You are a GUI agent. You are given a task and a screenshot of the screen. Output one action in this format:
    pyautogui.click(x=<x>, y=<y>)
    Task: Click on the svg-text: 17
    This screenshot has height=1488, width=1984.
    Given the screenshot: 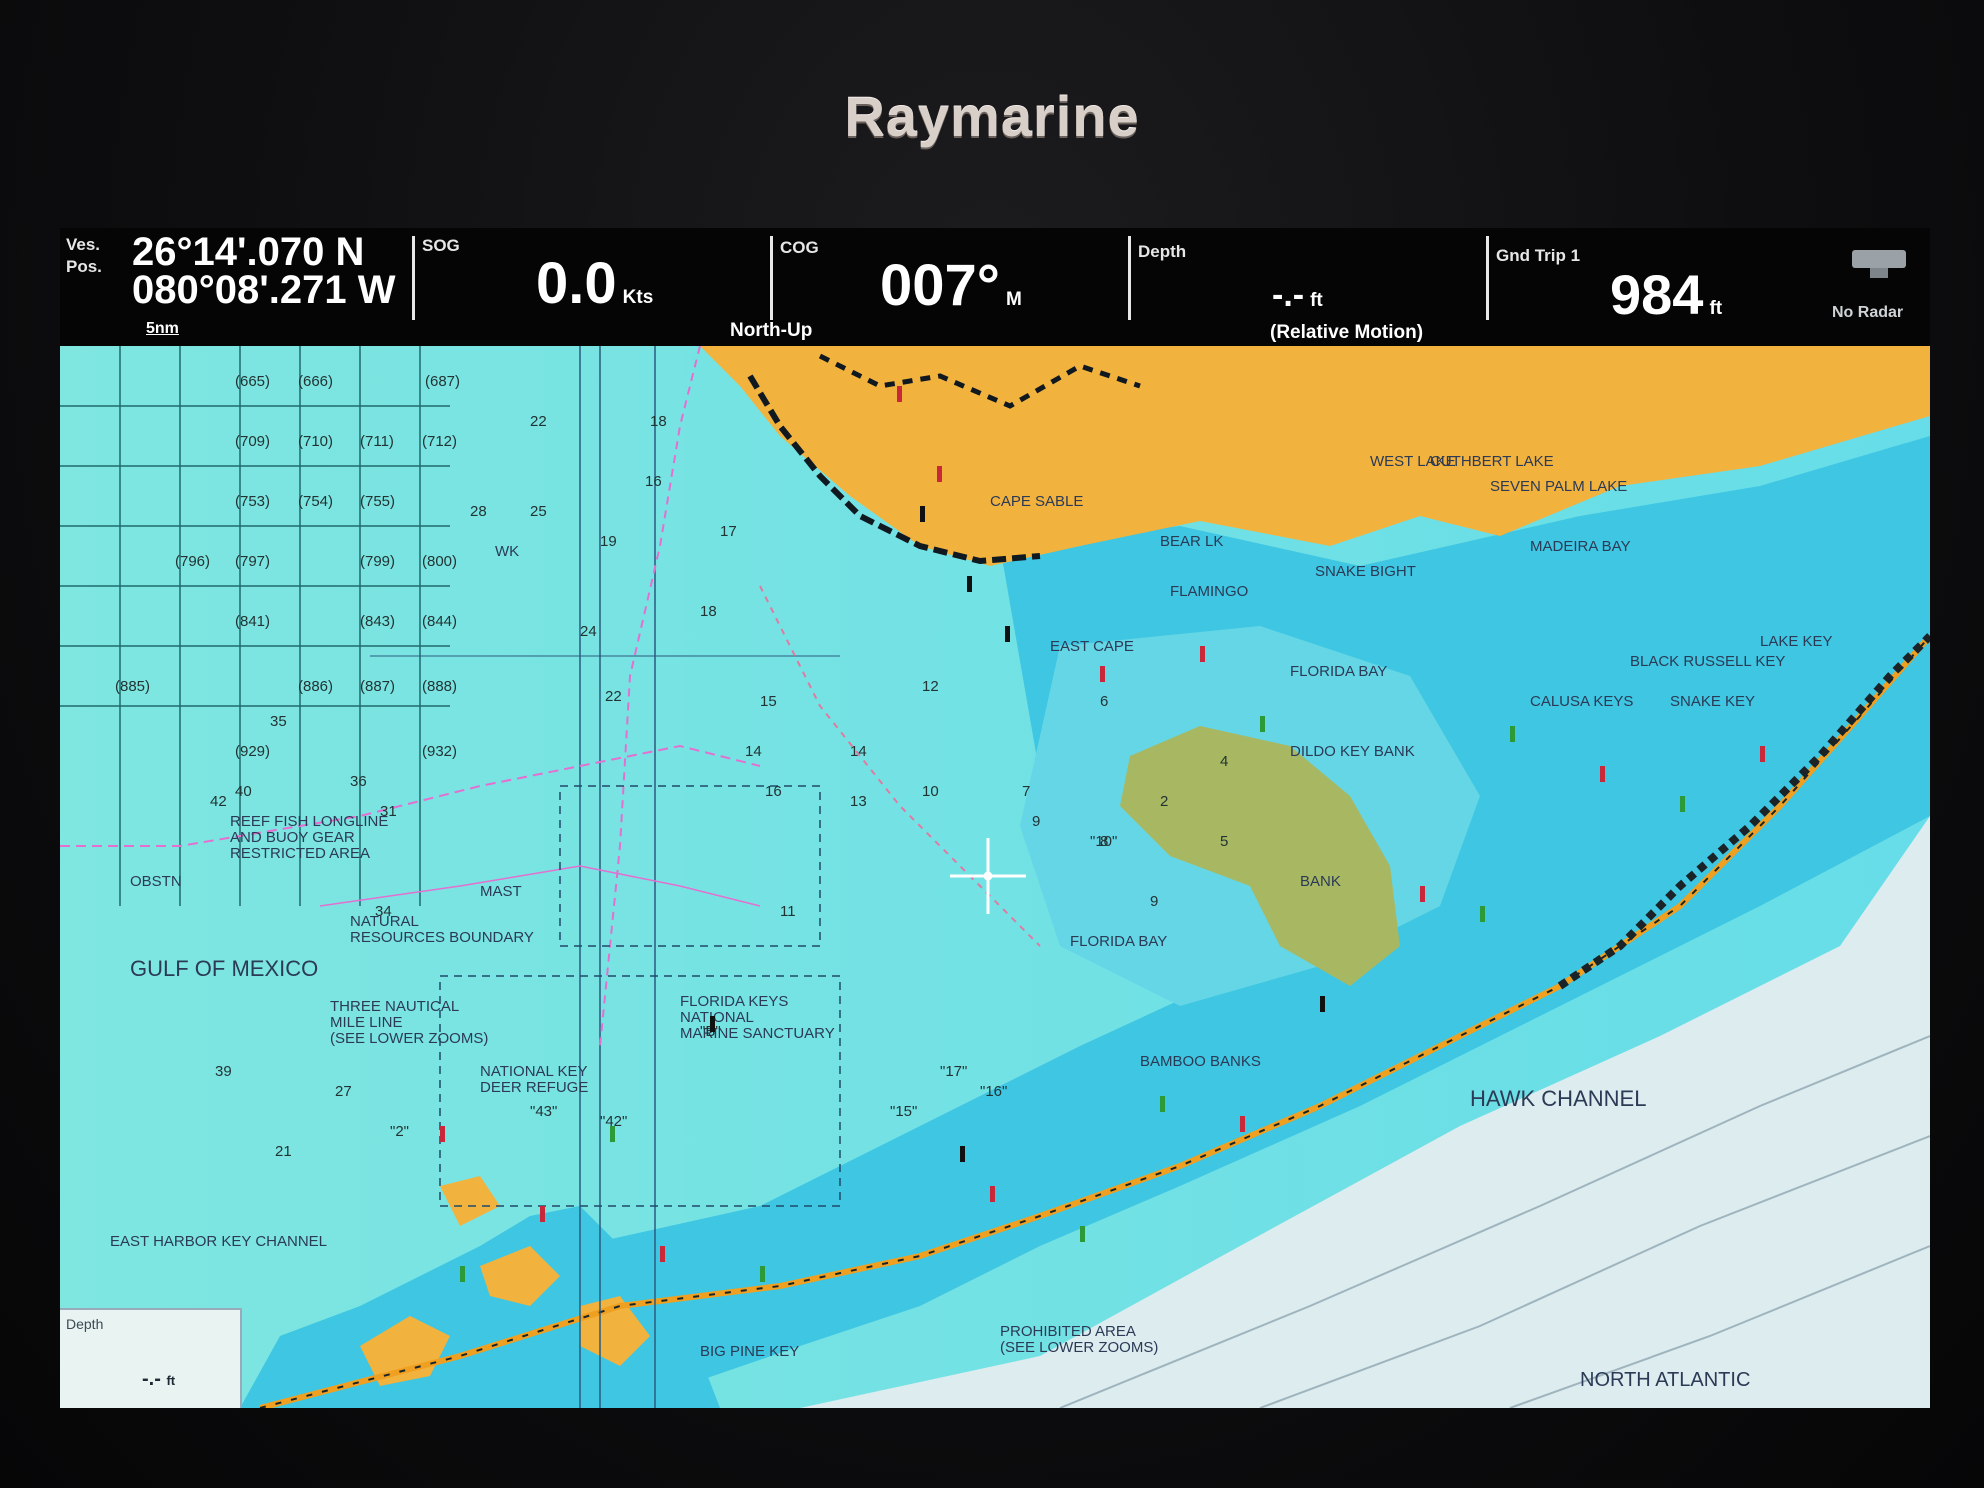 What is the action you would take?
    pyautogui.click(x=728, y=531)
    